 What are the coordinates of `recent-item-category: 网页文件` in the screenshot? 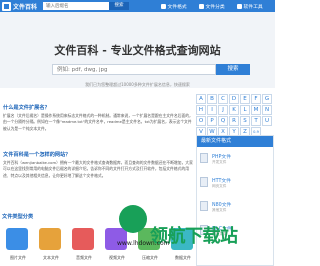 It's located at (219, 186).